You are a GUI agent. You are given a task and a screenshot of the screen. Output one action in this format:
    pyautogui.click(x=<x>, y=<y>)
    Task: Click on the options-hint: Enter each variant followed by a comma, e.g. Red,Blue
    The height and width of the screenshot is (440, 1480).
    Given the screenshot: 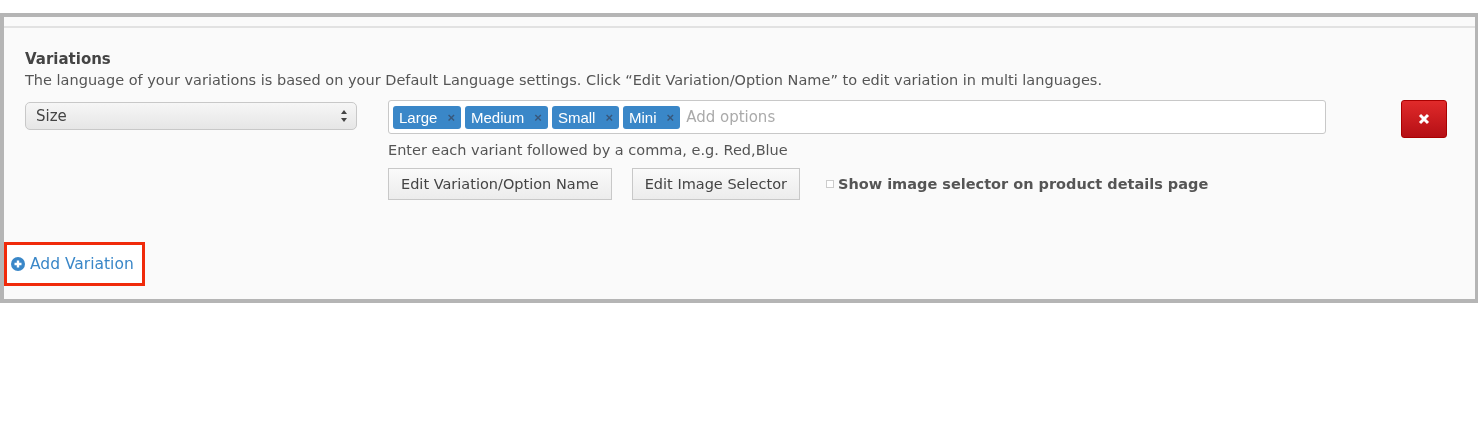 What is the action you would take?
    pyautogui.click(x=588, y=150)
    